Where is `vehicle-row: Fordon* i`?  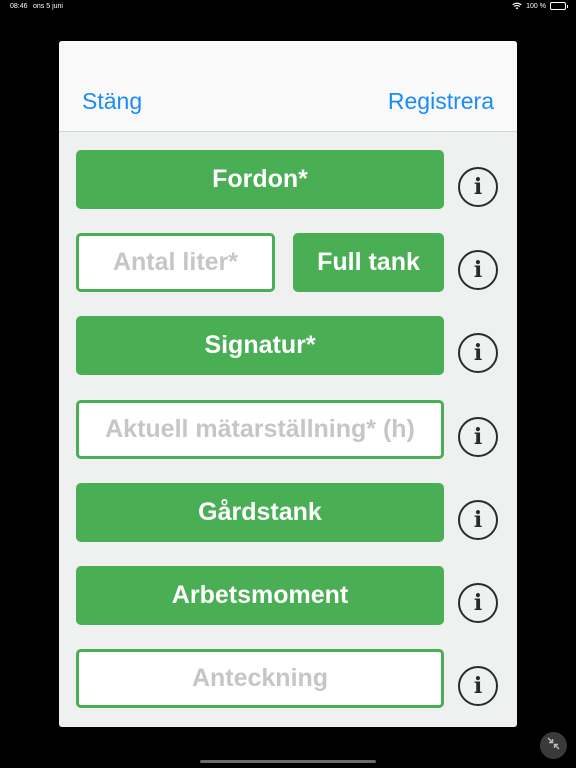
vehicle-row: Fordon* i is located at coordinates (288, 180).